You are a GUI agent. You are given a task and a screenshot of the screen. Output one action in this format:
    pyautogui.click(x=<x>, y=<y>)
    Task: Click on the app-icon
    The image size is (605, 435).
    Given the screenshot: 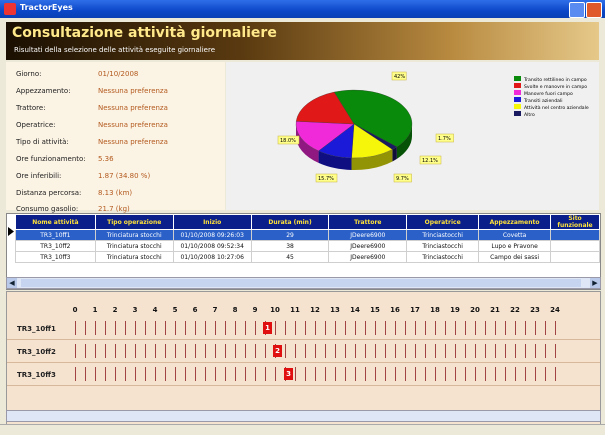 What is the action you would take?
    pyautogui.click(x=10, y=9)
    